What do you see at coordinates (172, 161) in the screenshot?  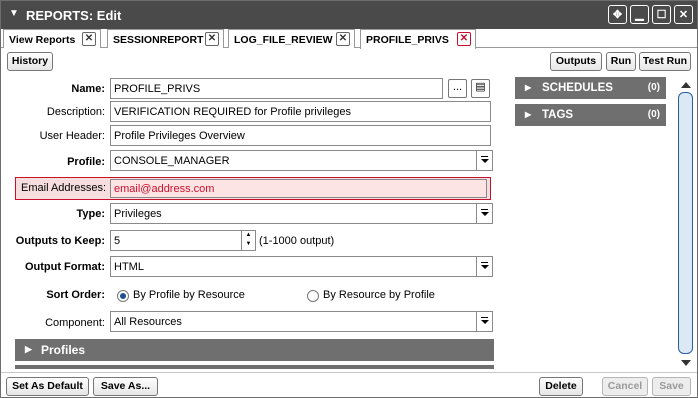 I see `profile-value: CONSOLE_MANAGER` at bounding box center [172, 161].